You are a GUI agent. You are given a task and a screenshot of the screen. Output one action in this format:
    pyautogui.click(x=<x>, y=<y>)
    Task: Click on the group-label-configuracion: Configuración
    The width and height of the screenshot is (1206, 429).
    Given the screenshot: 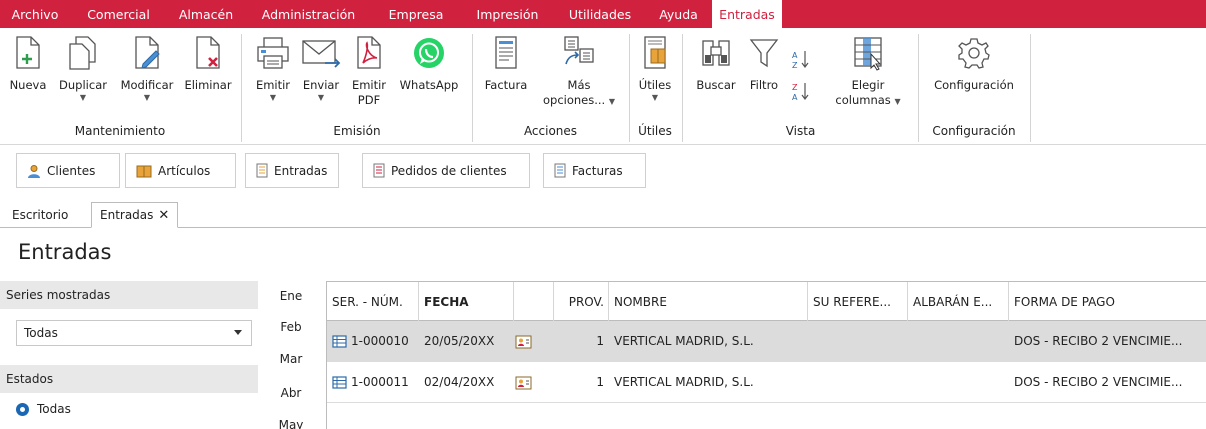 What is the action you would take?
    pyautogui.click(x=974, y=131)
    